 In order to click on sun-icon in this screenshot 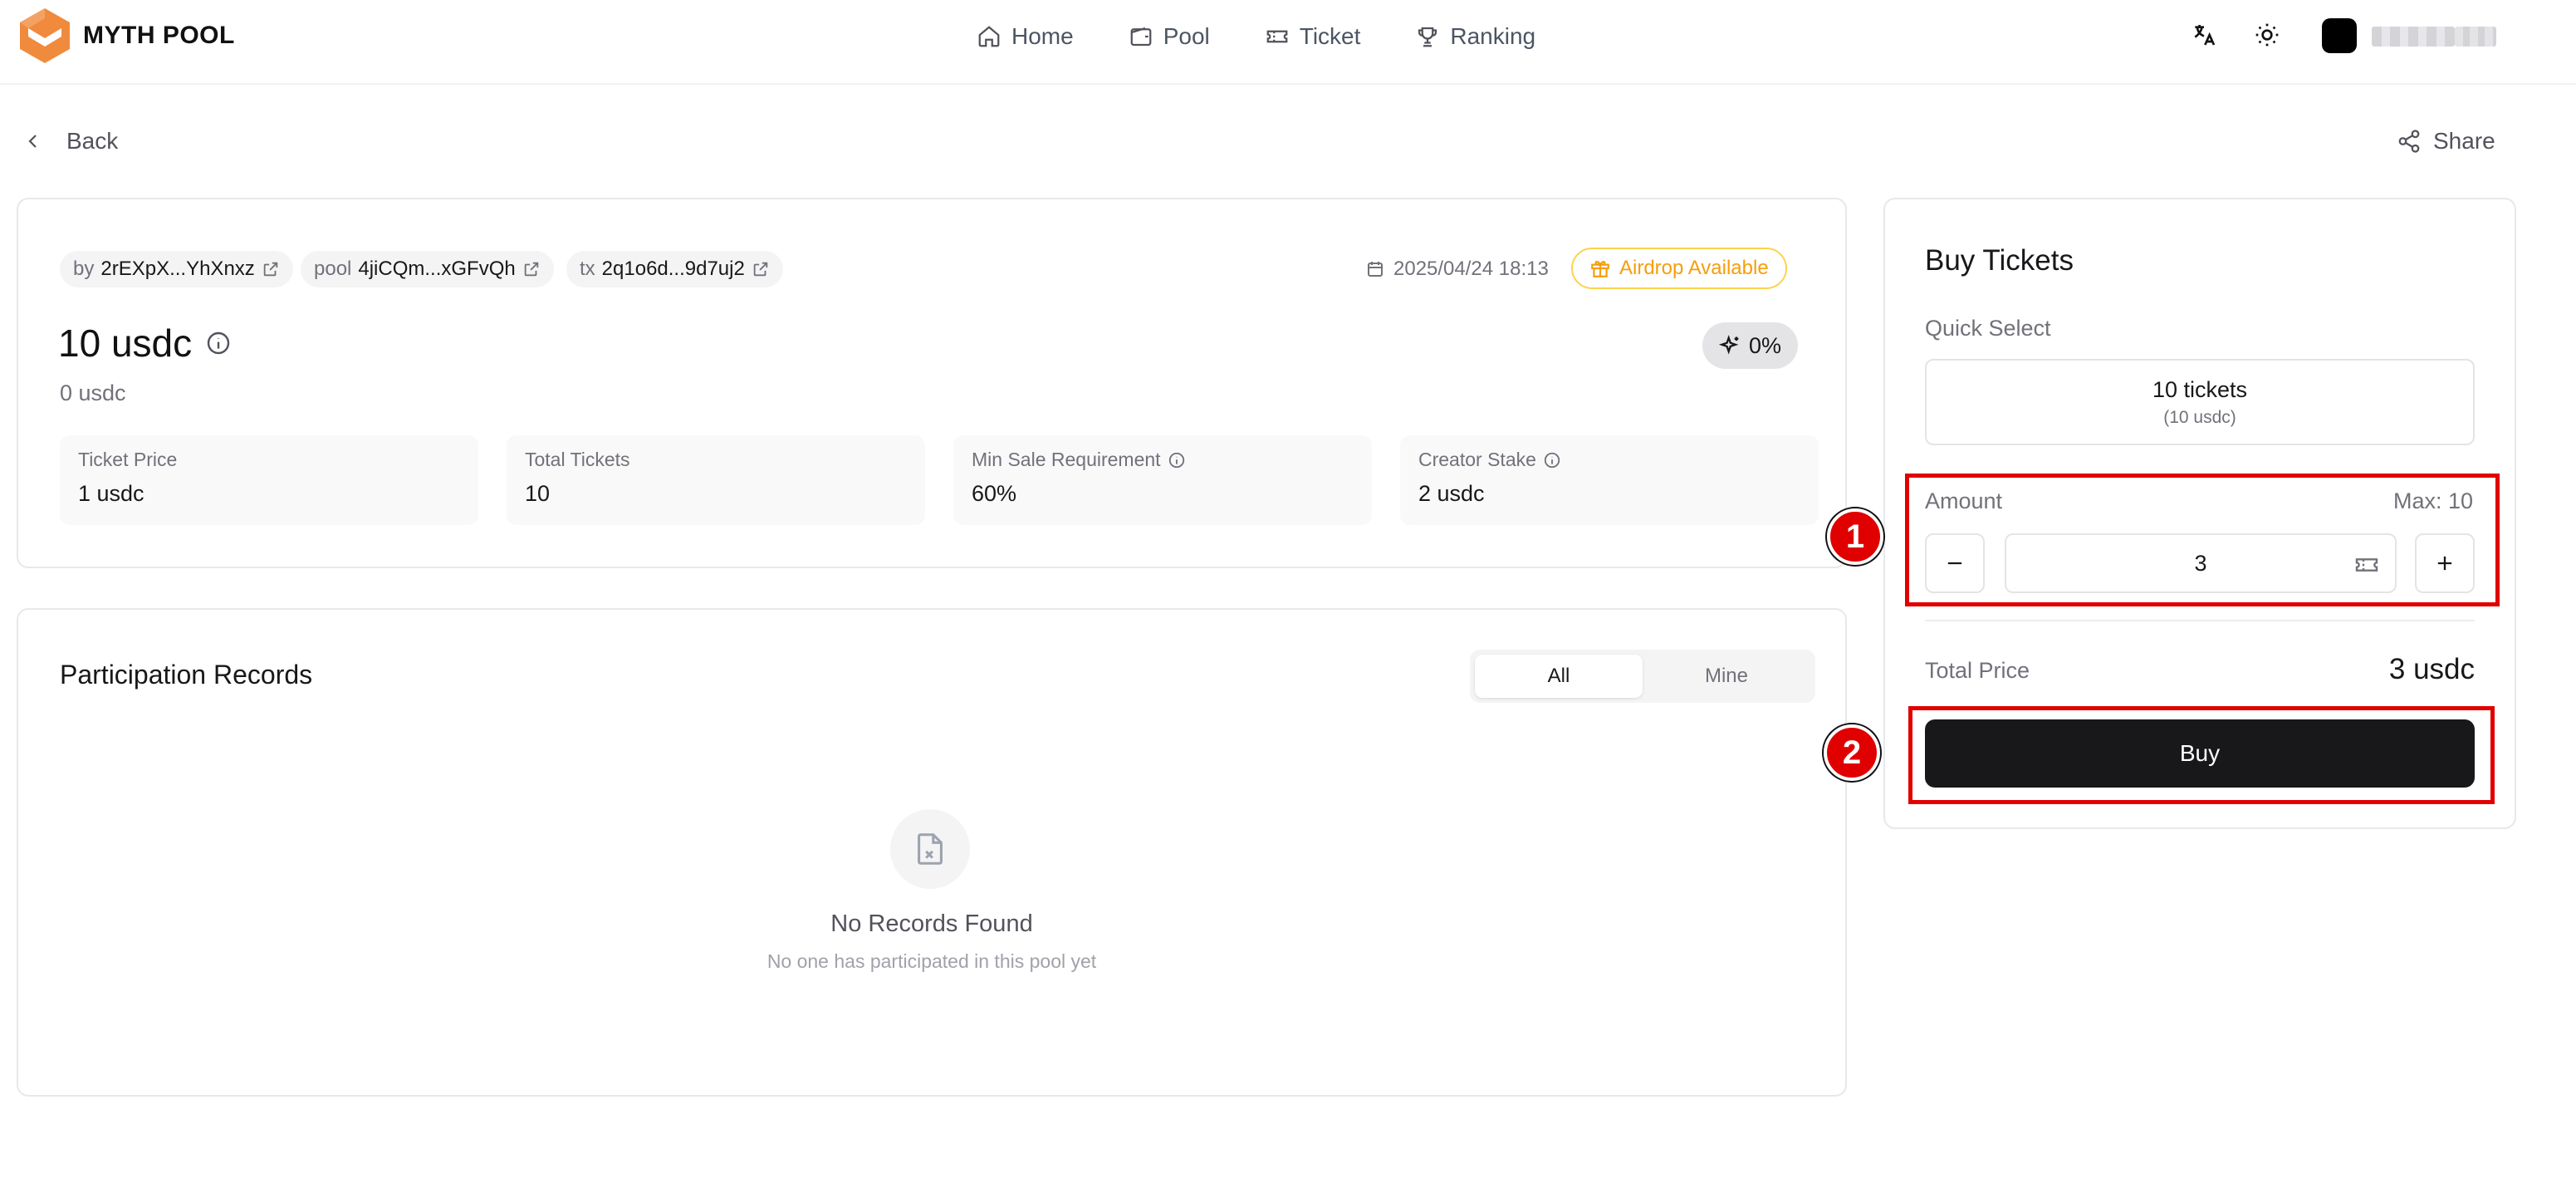, I will do `click(2267, 35)`.